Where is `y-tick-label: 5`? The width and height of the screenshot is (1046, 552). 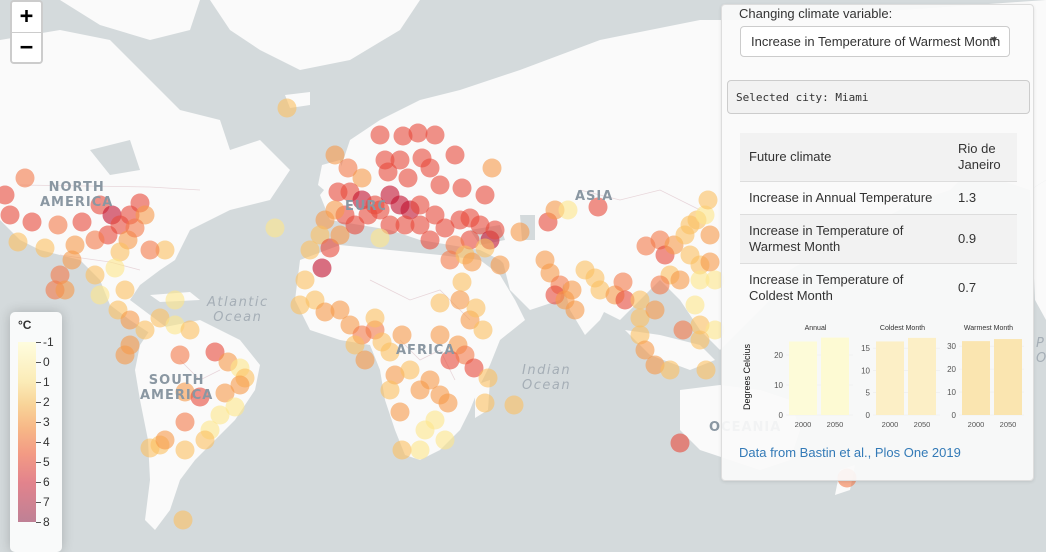 y-tick-label: 5 is located at coordinates (868, 393).